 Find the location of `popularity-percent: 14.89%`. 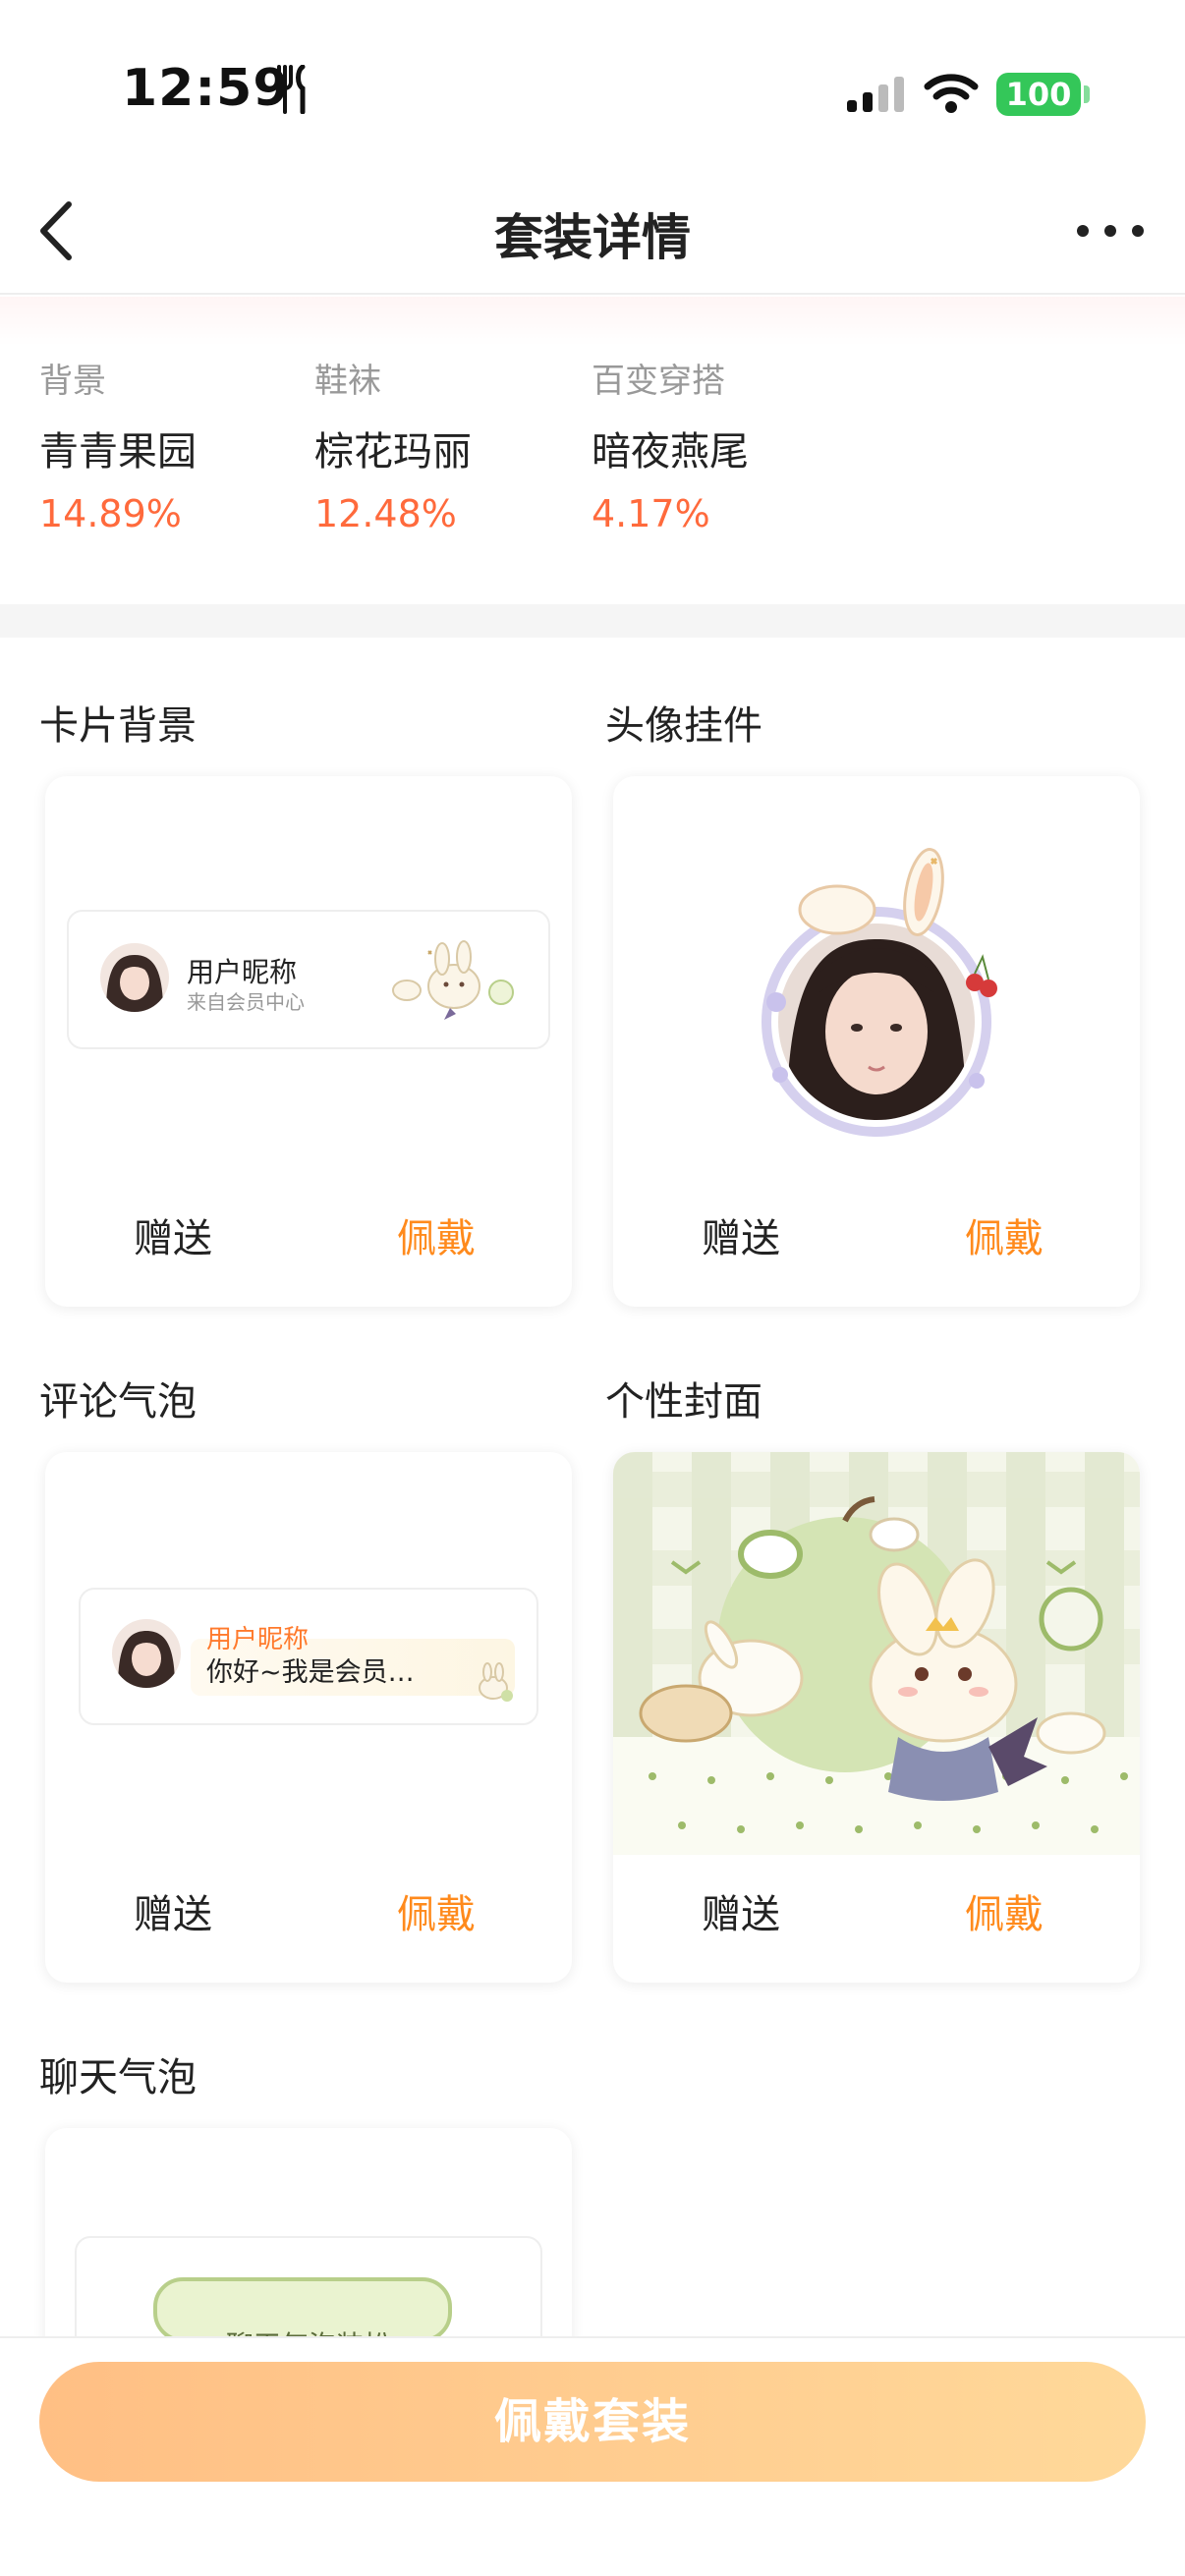

popularity-percent: 14.89% is located at coordinates (111, 513).